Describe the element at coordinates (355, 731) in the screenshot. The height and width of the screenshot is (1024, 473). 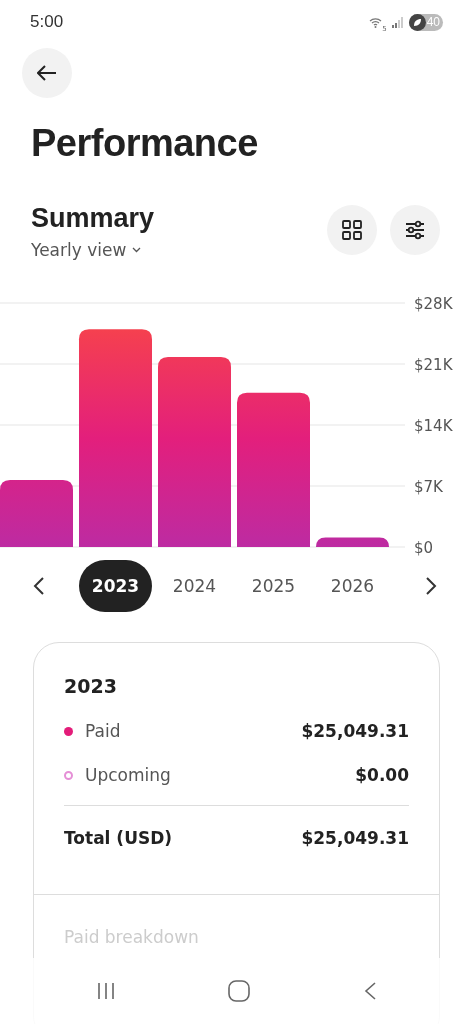
I see `row-amount: $25,049.31` at that location.